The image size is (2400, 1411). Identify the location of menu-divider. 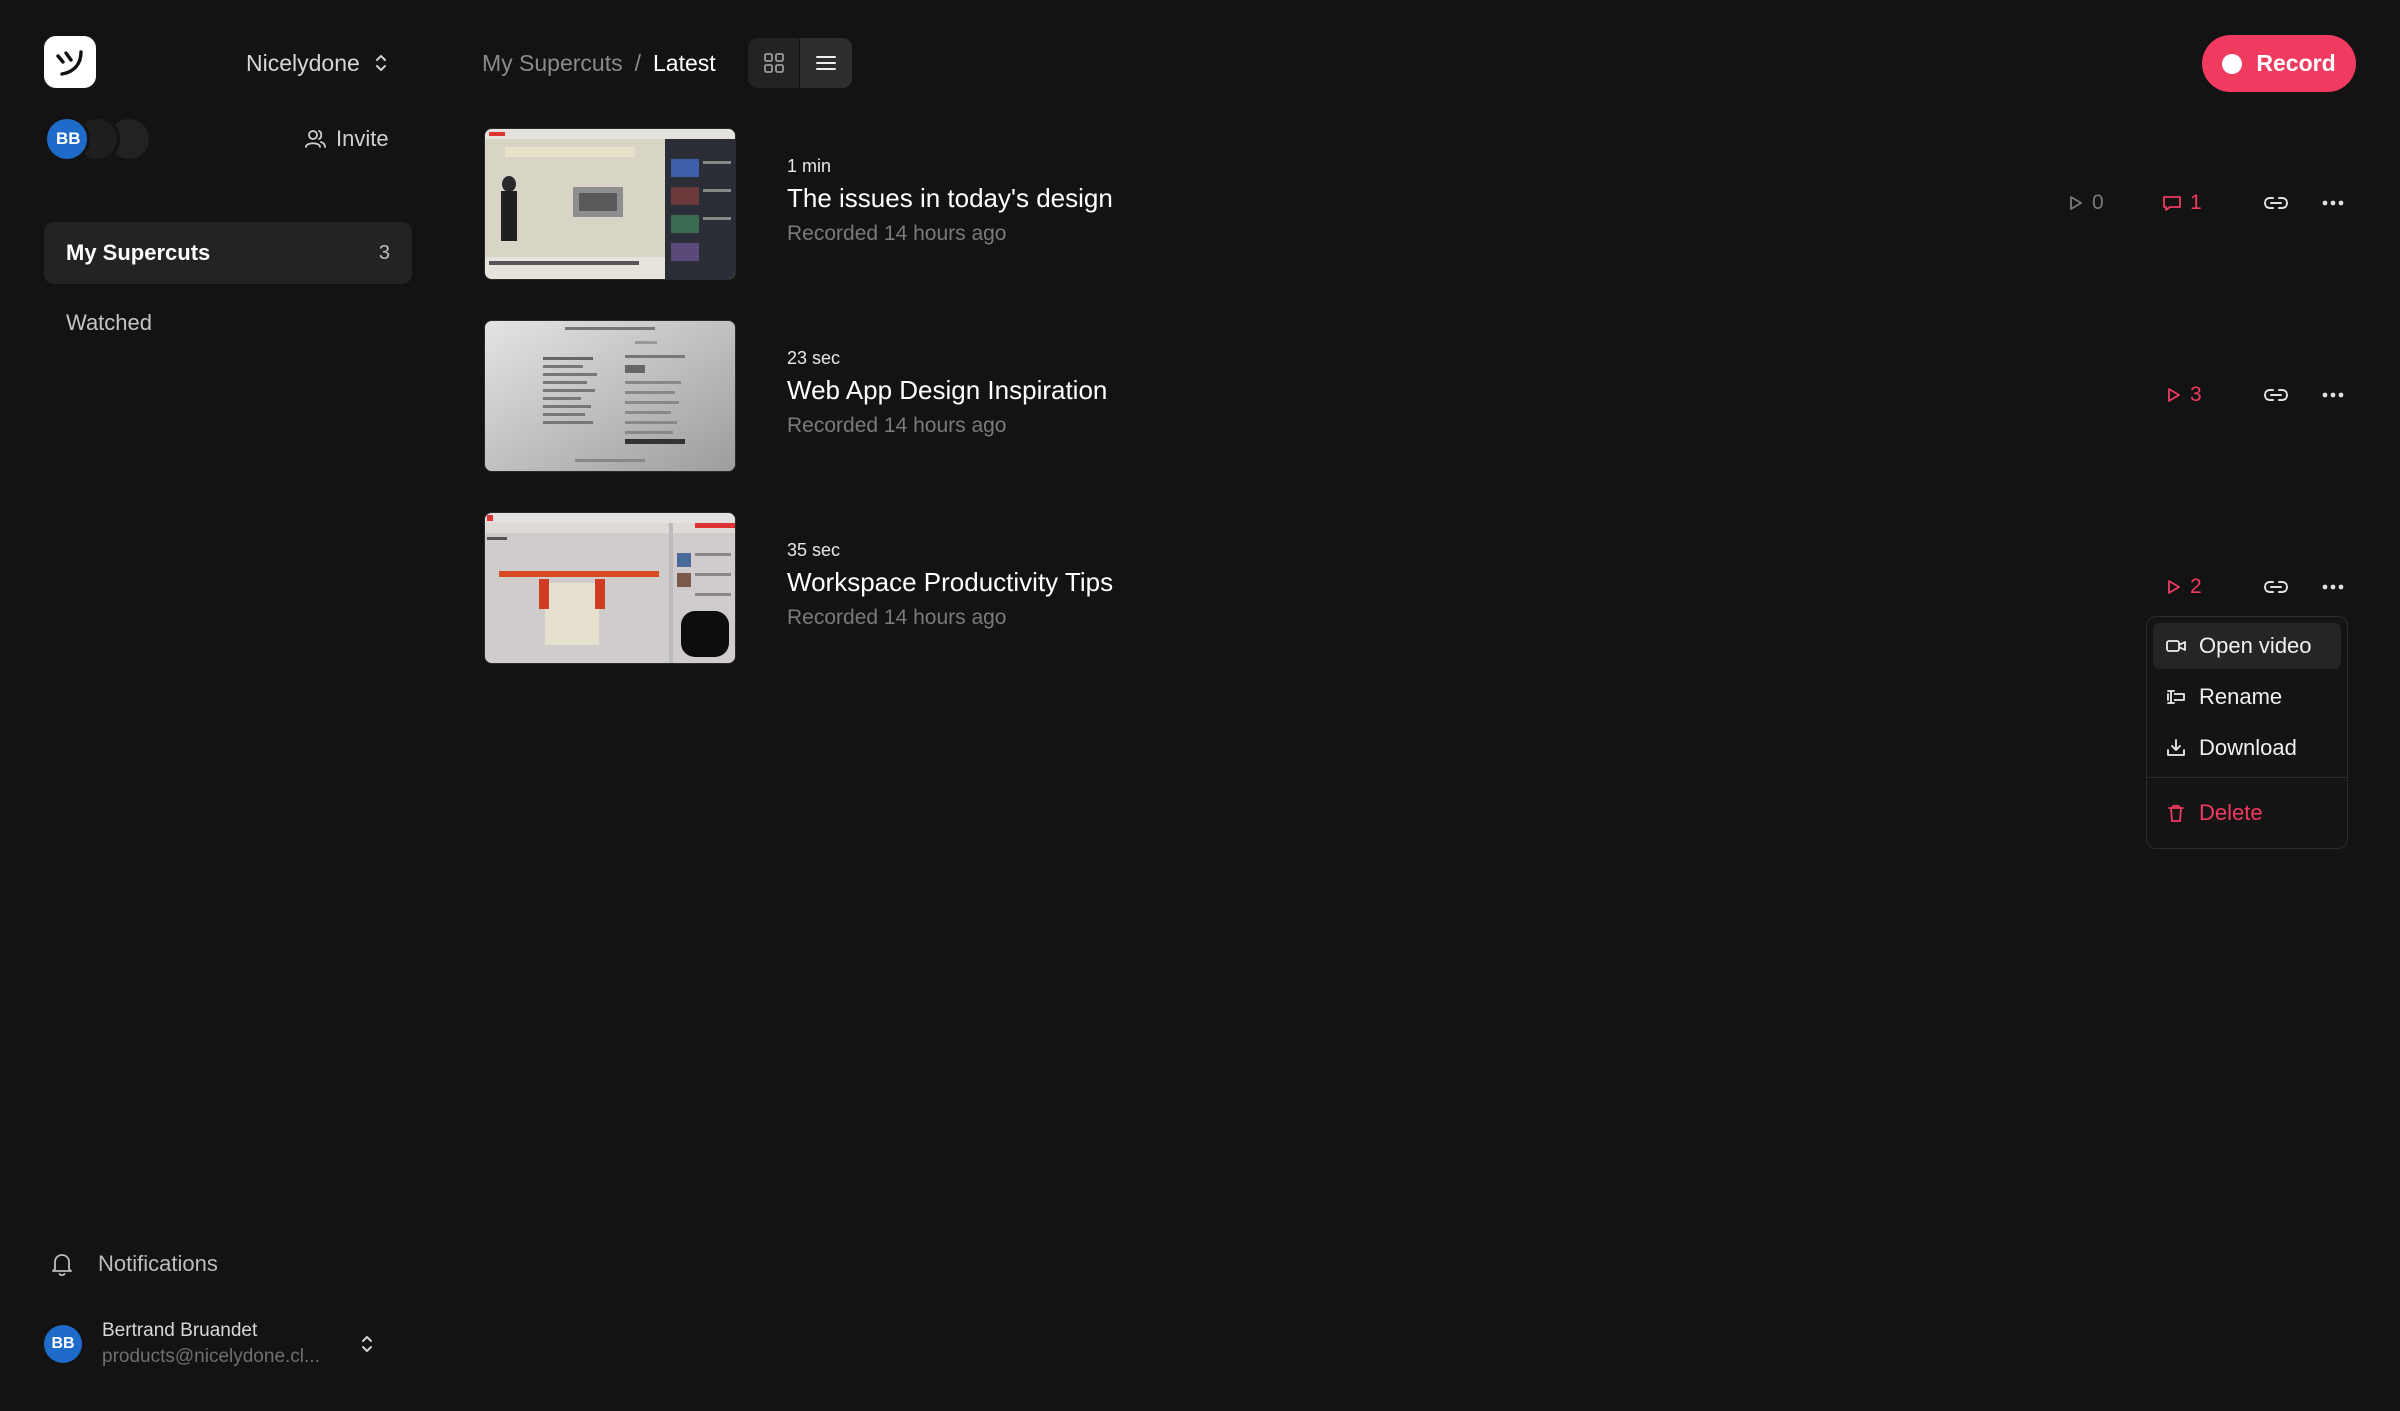
(2247, 777).